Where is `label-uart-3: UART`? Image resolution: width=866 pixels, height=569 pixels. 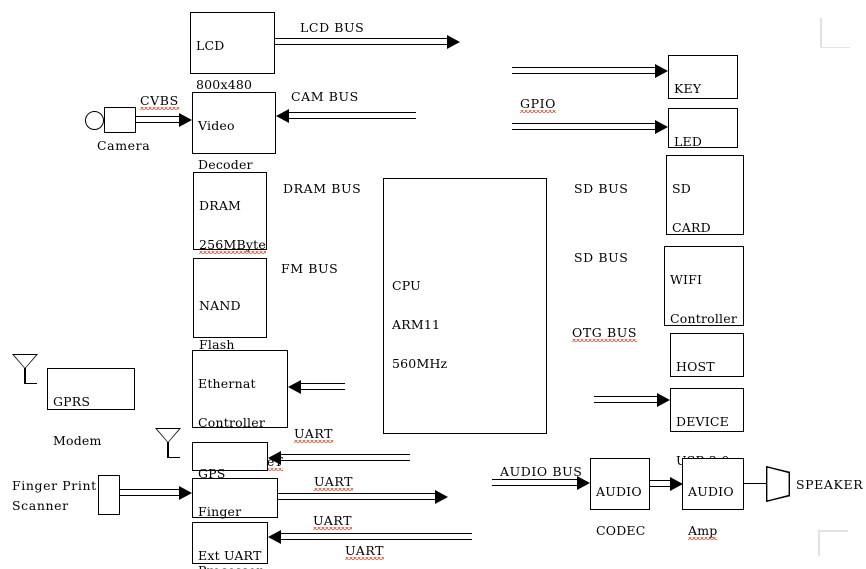
label-uart-3: UART is located at coordinates (333, 520).